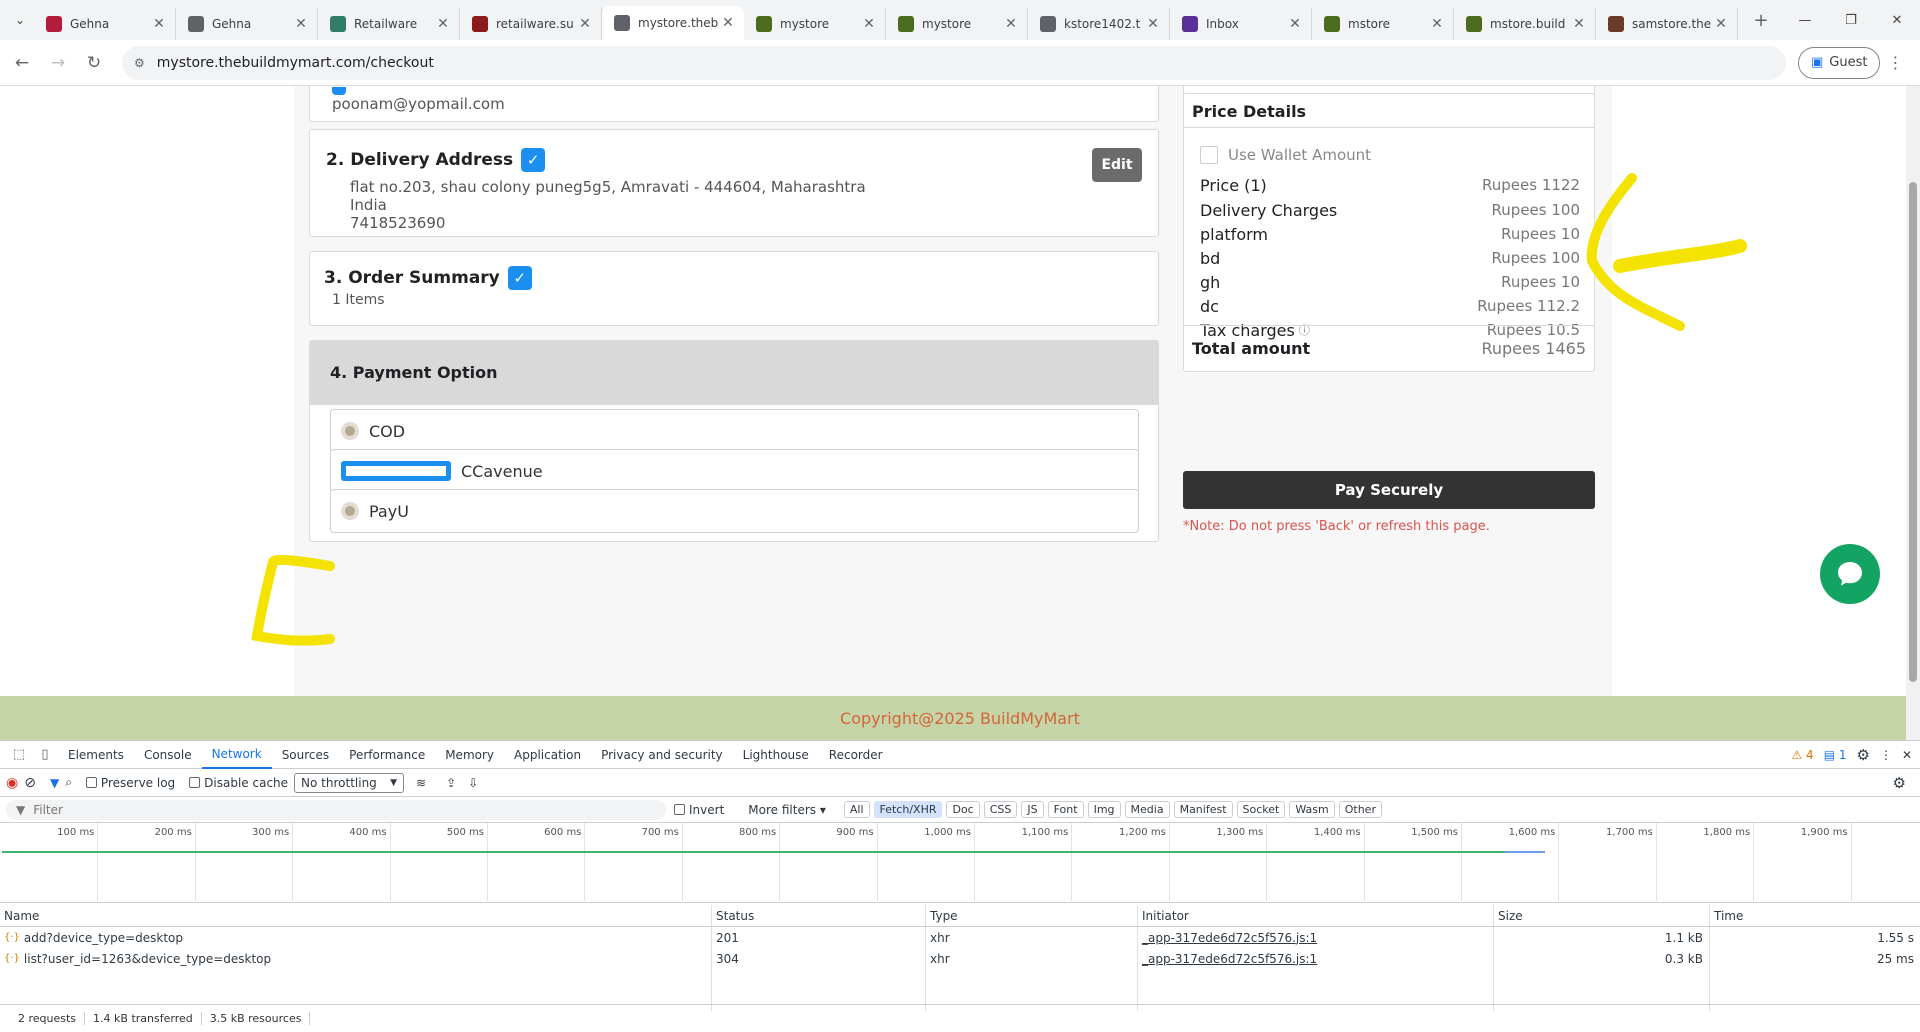 This screenshot has width=1920, height=1032. I want to click on url-field: ⚙ mystore.thebuildmymart.com/checkout, so click(954, 62).